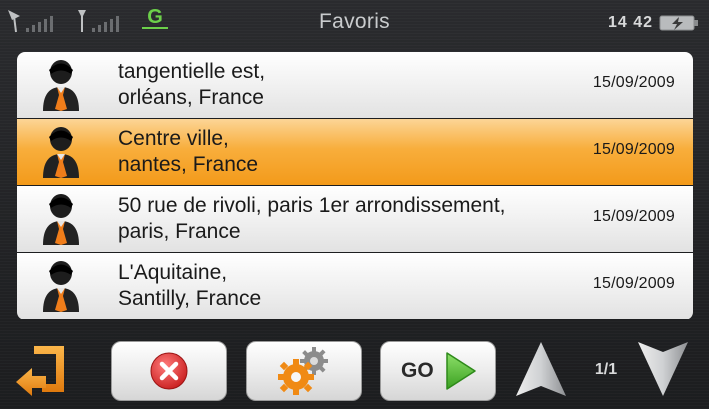  What do you see at coordinates (630, 22) in the screenshot?
I see `clock: 14 42` at bounding box center [630, 22].